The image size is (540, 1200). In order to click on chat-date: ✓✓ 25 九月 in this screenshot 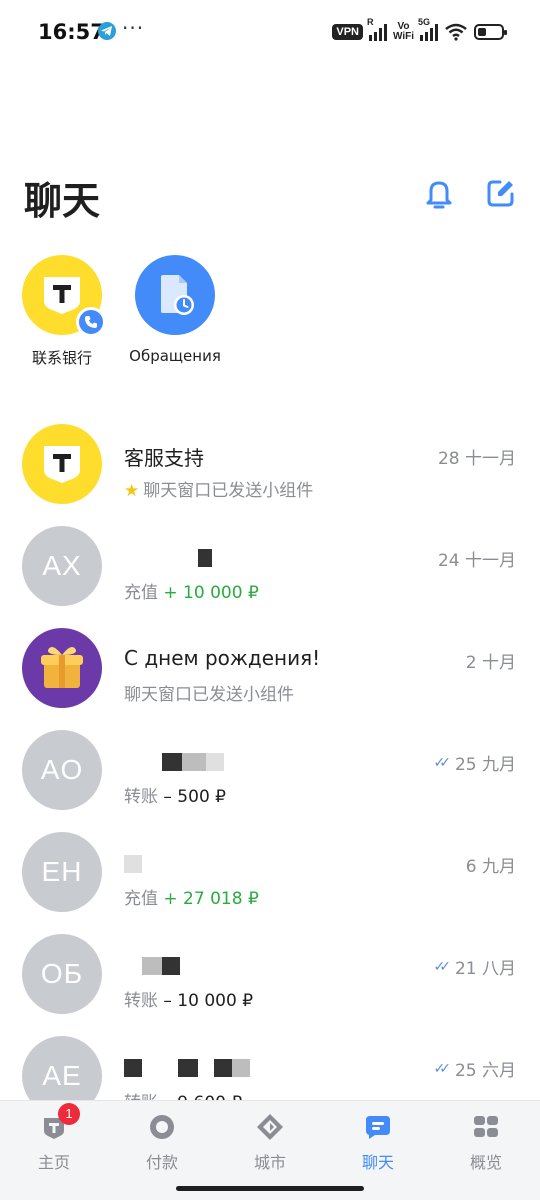, I will do `click(474, 765)`.